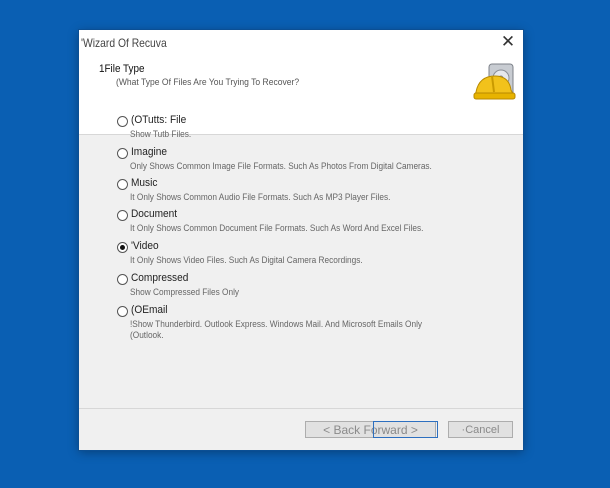 This screenshot has width=610, height=488. I want to click on close-icon: ✕, so click(508, 42).